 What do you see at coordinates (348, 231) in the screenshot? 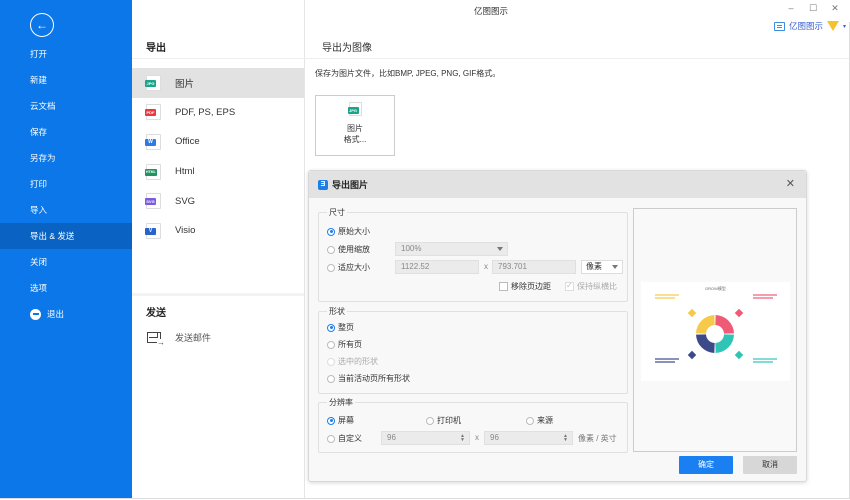
I see `size-option-original: 原始大小` at bounding box center [348, 231].